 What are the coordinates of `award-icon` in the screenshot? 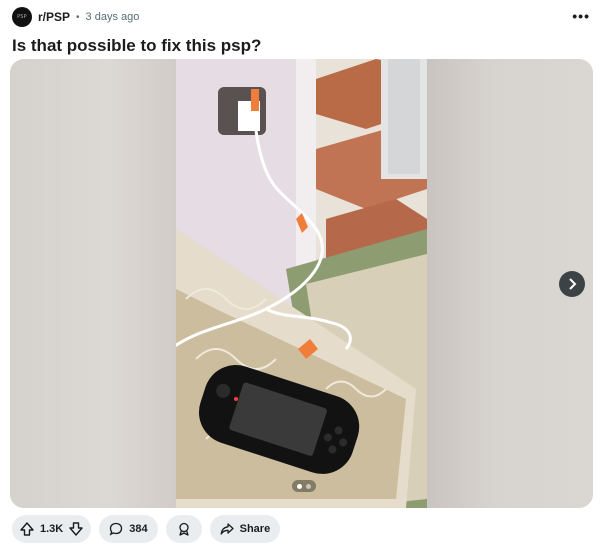 It's located at (183, 529).